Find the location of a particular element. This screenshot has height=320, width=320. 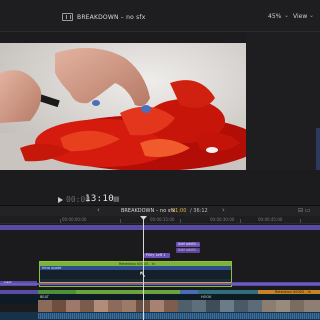

view-menu: View is located at coordinates (300, 16).